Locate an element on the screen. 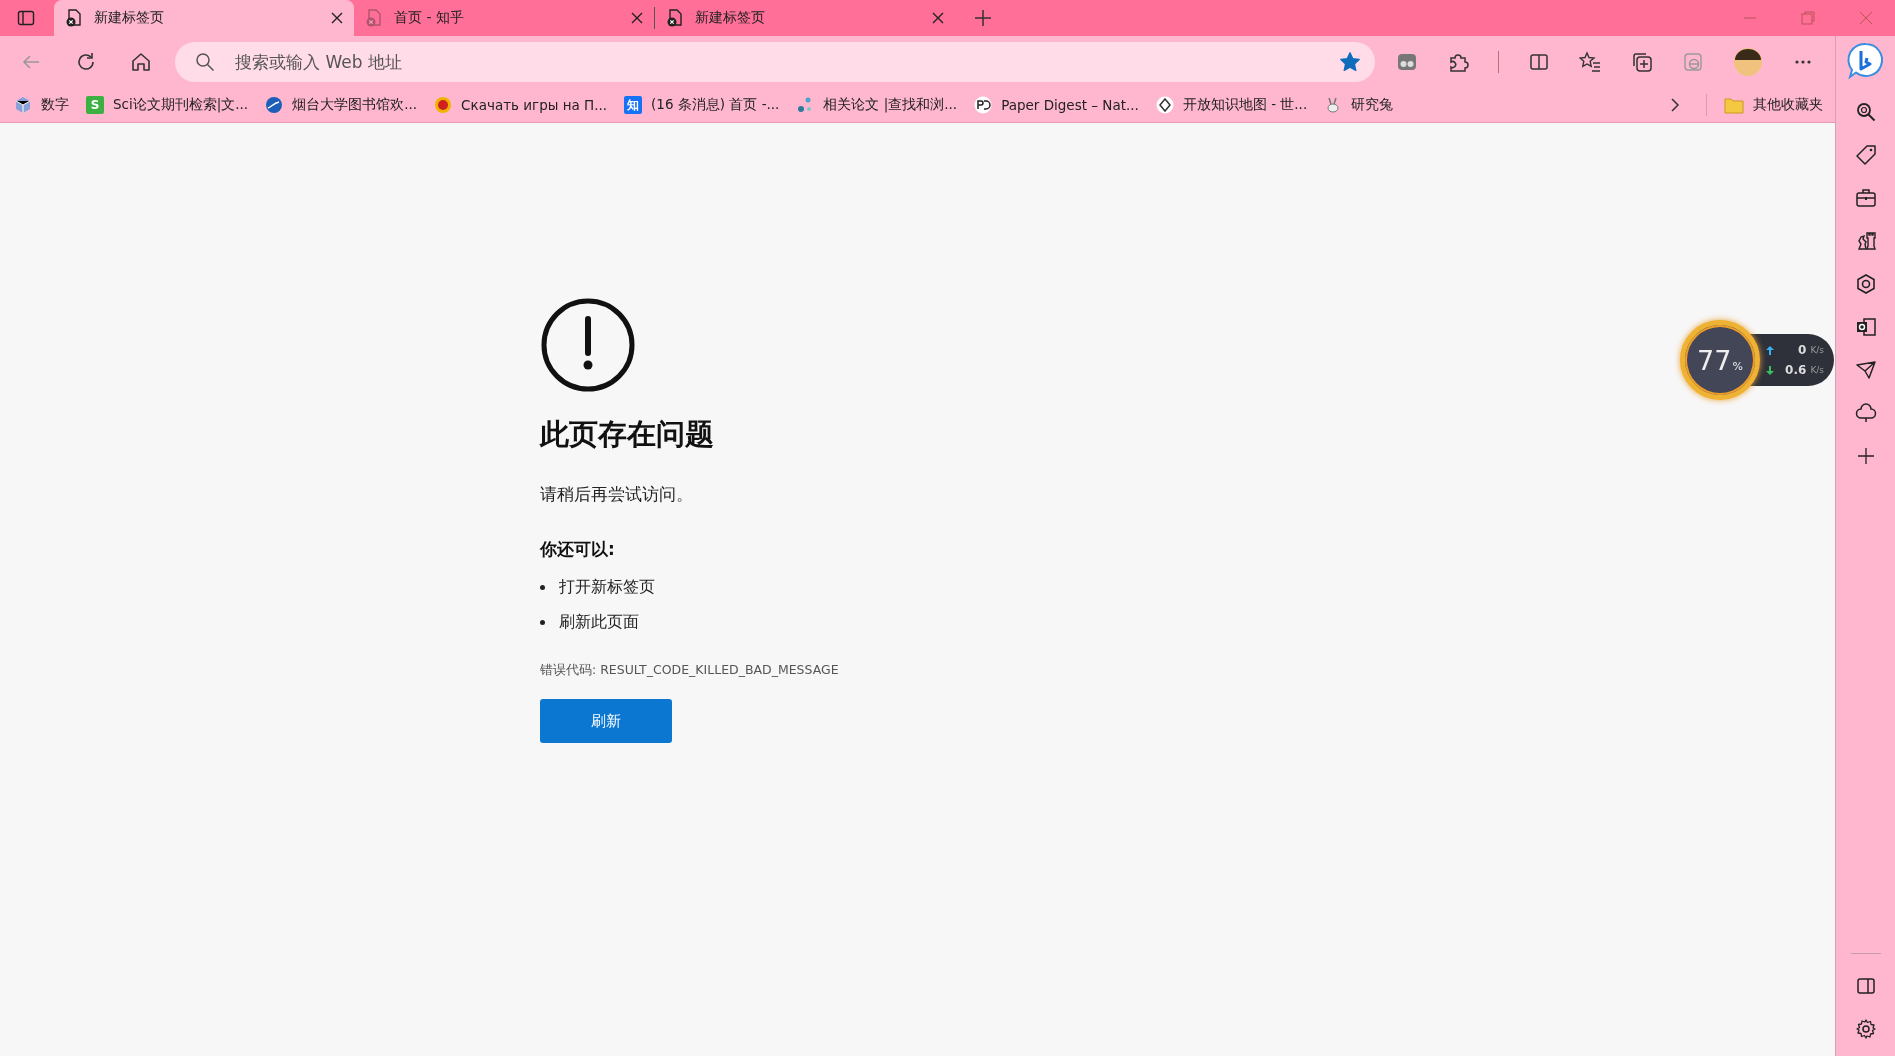  percent-unit: % is located at coordinates (1737, 366).